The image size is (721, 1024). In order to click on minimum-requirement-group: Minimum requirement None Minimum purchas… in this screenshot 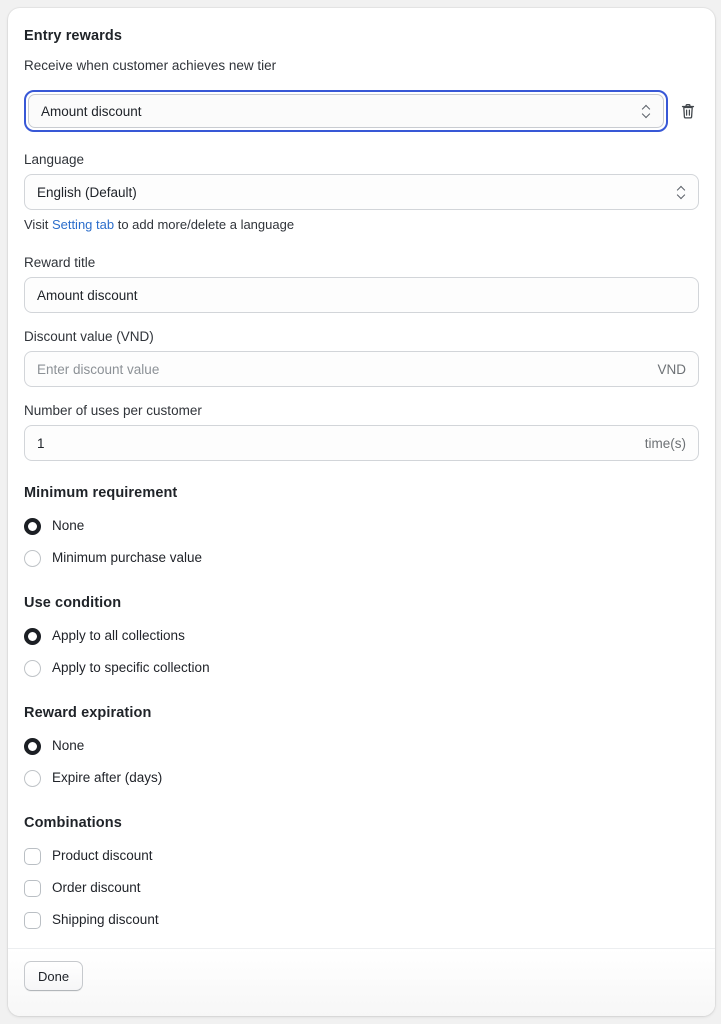, I will do `click(361, 527)`.